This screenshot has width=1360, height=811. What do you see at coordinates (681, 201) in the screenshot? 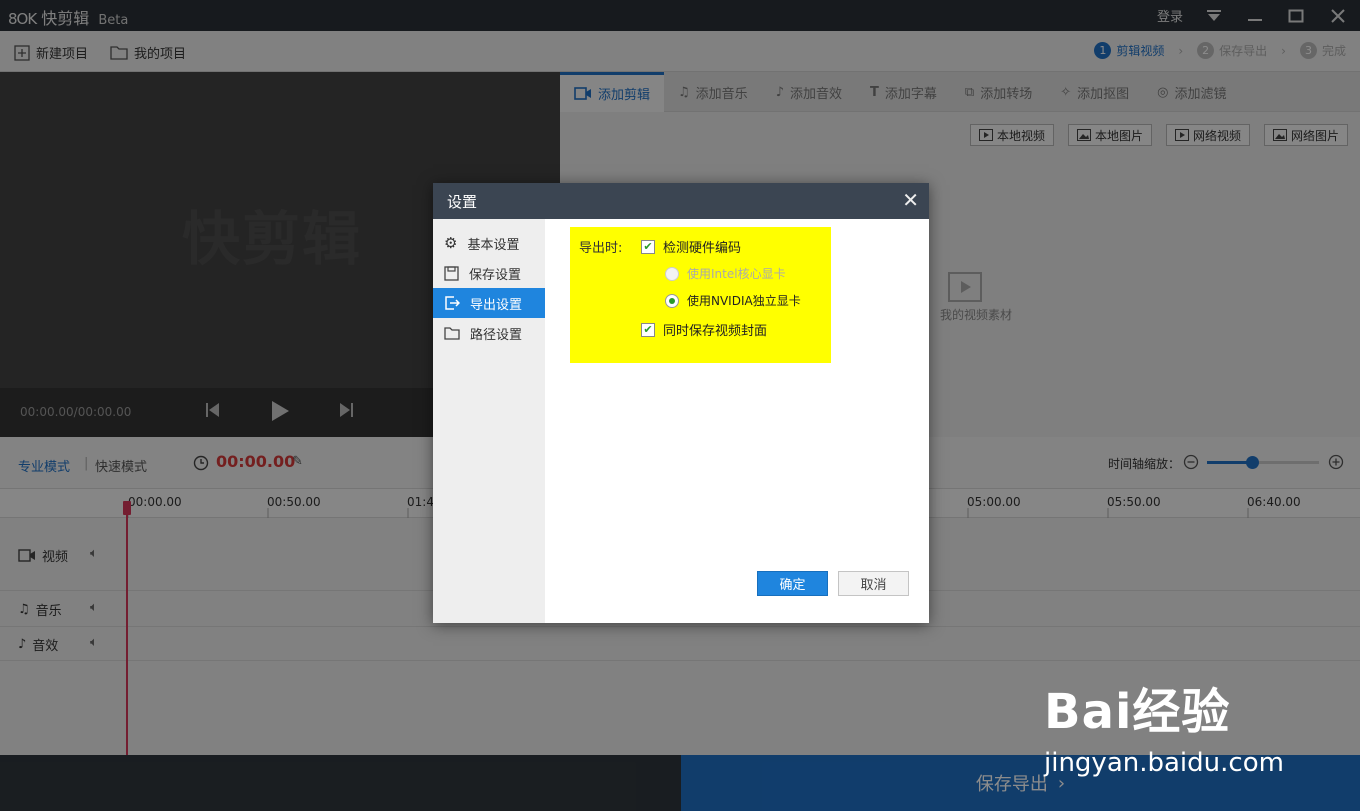
I see `dialog-header: 设置 ✕` at bounding box center [681, 201].